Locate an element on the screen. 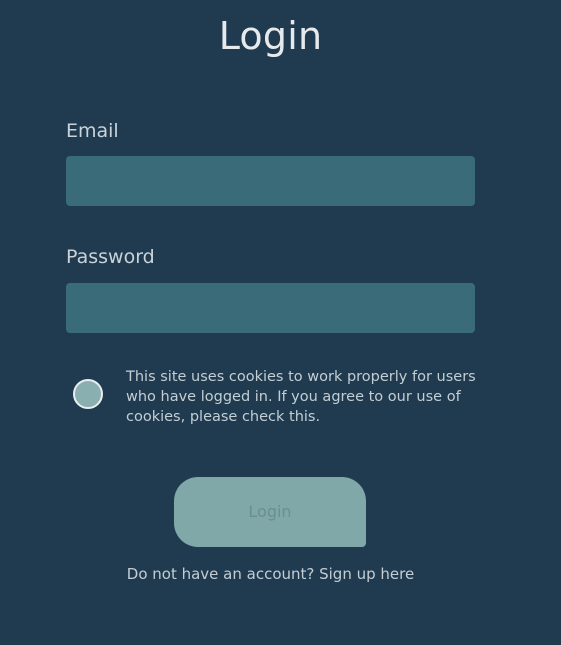 The image size is (561, 645). email-label: Email is located at coordinates (92, 131).